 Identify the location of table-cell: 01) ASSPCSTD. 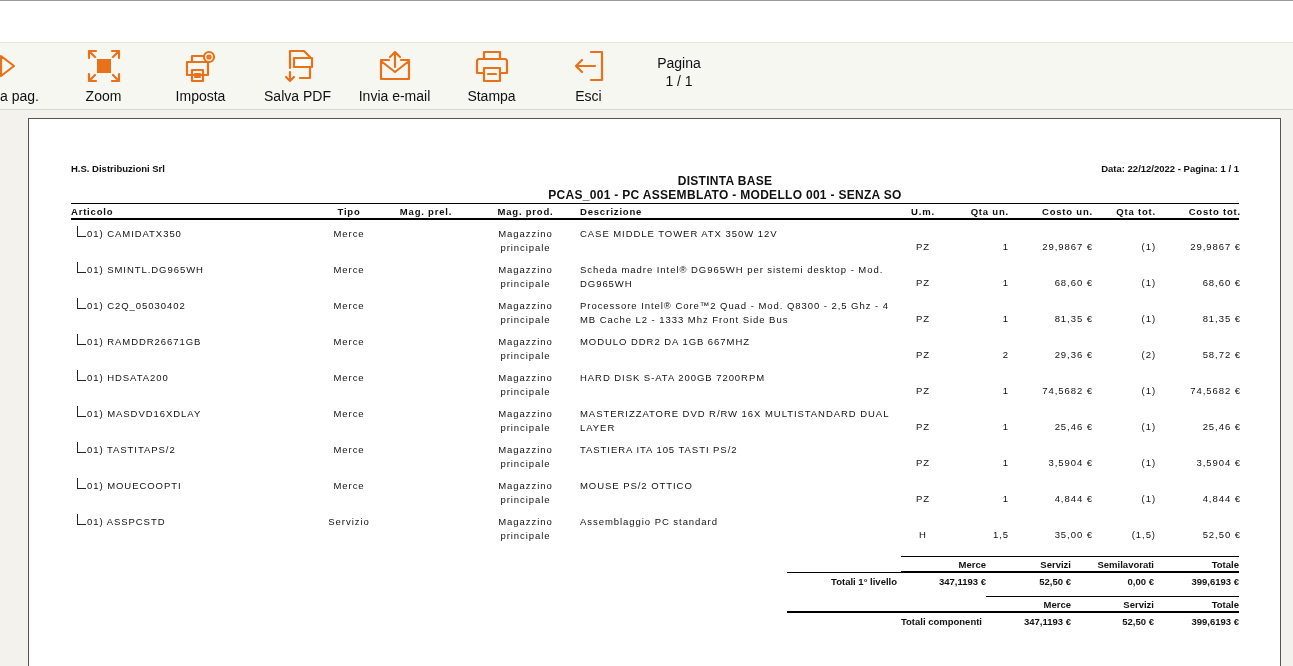
(126, 522).